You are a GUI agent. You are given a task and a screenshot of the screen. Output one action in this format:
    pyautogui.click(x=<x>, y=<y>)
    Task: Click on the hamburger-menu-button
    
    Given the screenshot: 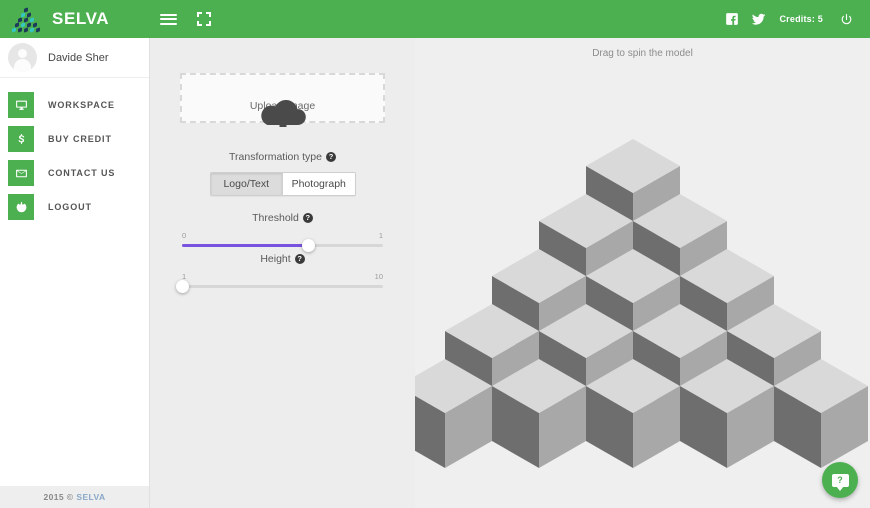 What is the action you would take?
    pyautogui.click(x=168, y=19)
    